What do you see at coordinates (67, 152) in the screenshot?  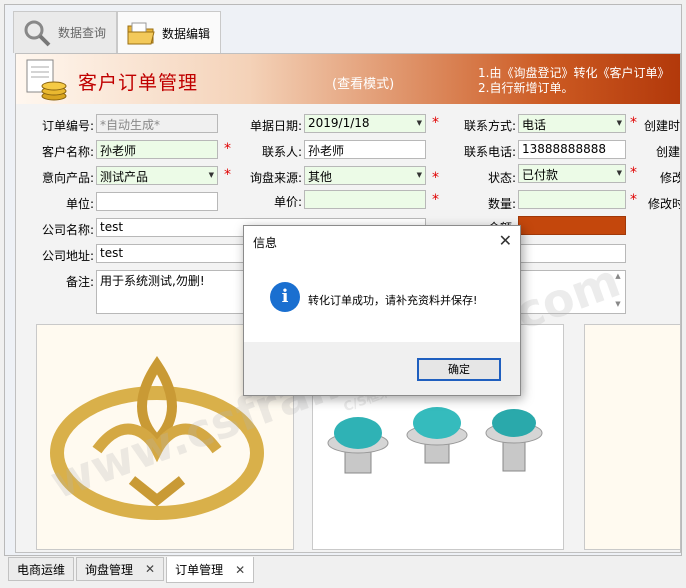 I see `customer-name-label: 客户名称:` at bounding box center [67, 152].